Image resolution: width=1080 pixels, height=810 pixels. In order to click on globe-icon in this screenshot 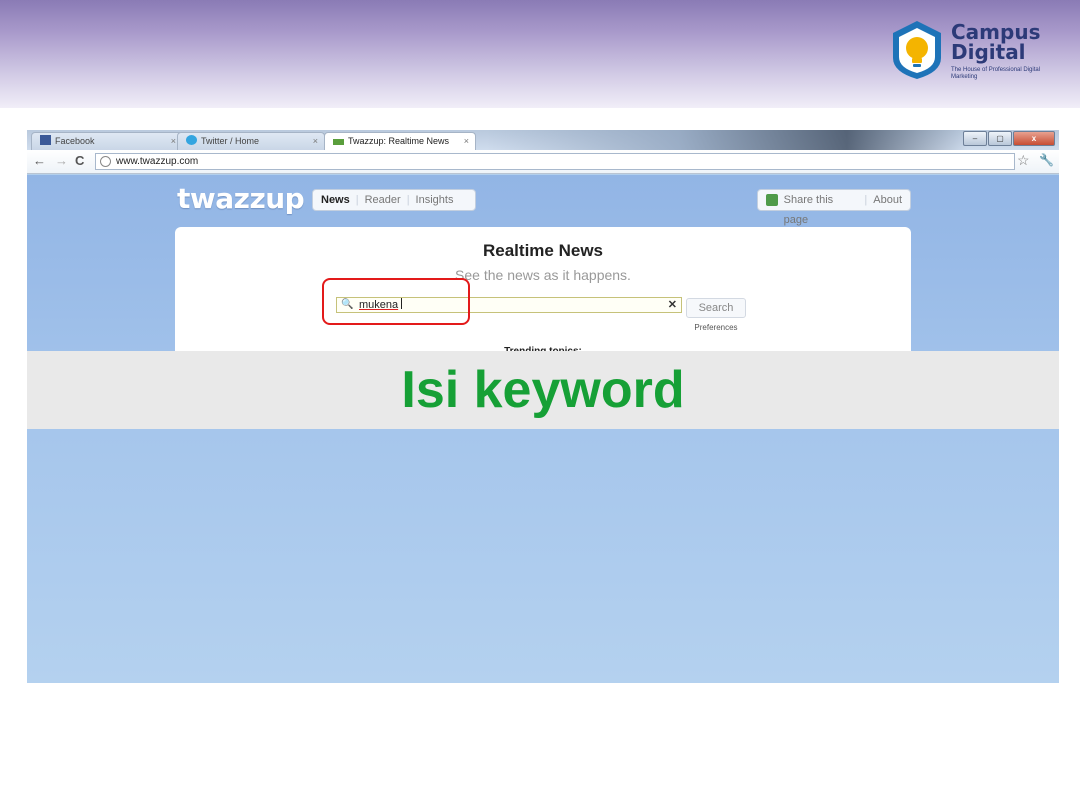, I will do `click(105, 161)`.